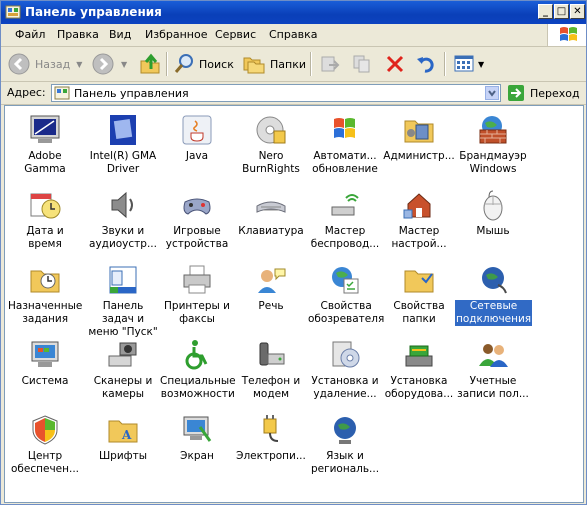 The width and height of the screenshot is (587, 505). Describe the element at coordinates (176, 34) in the screenshot. I see `menu-favorites: Избранное` at that location.